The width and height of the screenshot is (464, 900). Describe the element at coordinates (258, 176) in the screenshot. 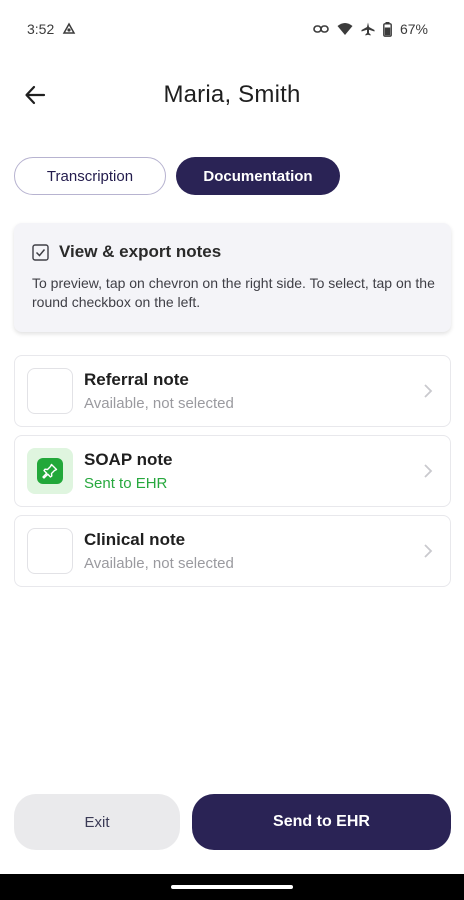

I see `tab-documentation: Documentation` at that location.